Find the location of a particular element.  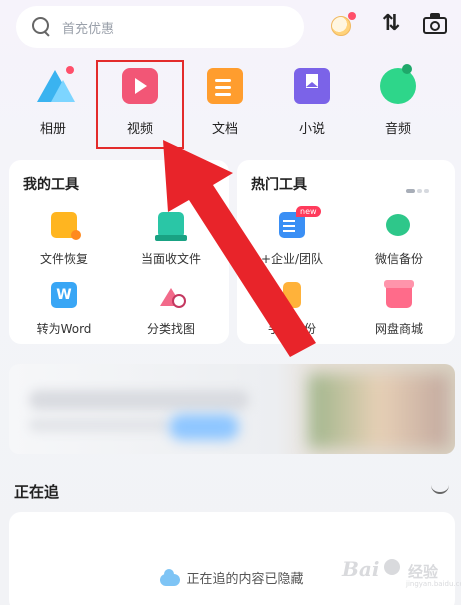

transfer-icon: ⇅ is located at coordinates (391, 24).